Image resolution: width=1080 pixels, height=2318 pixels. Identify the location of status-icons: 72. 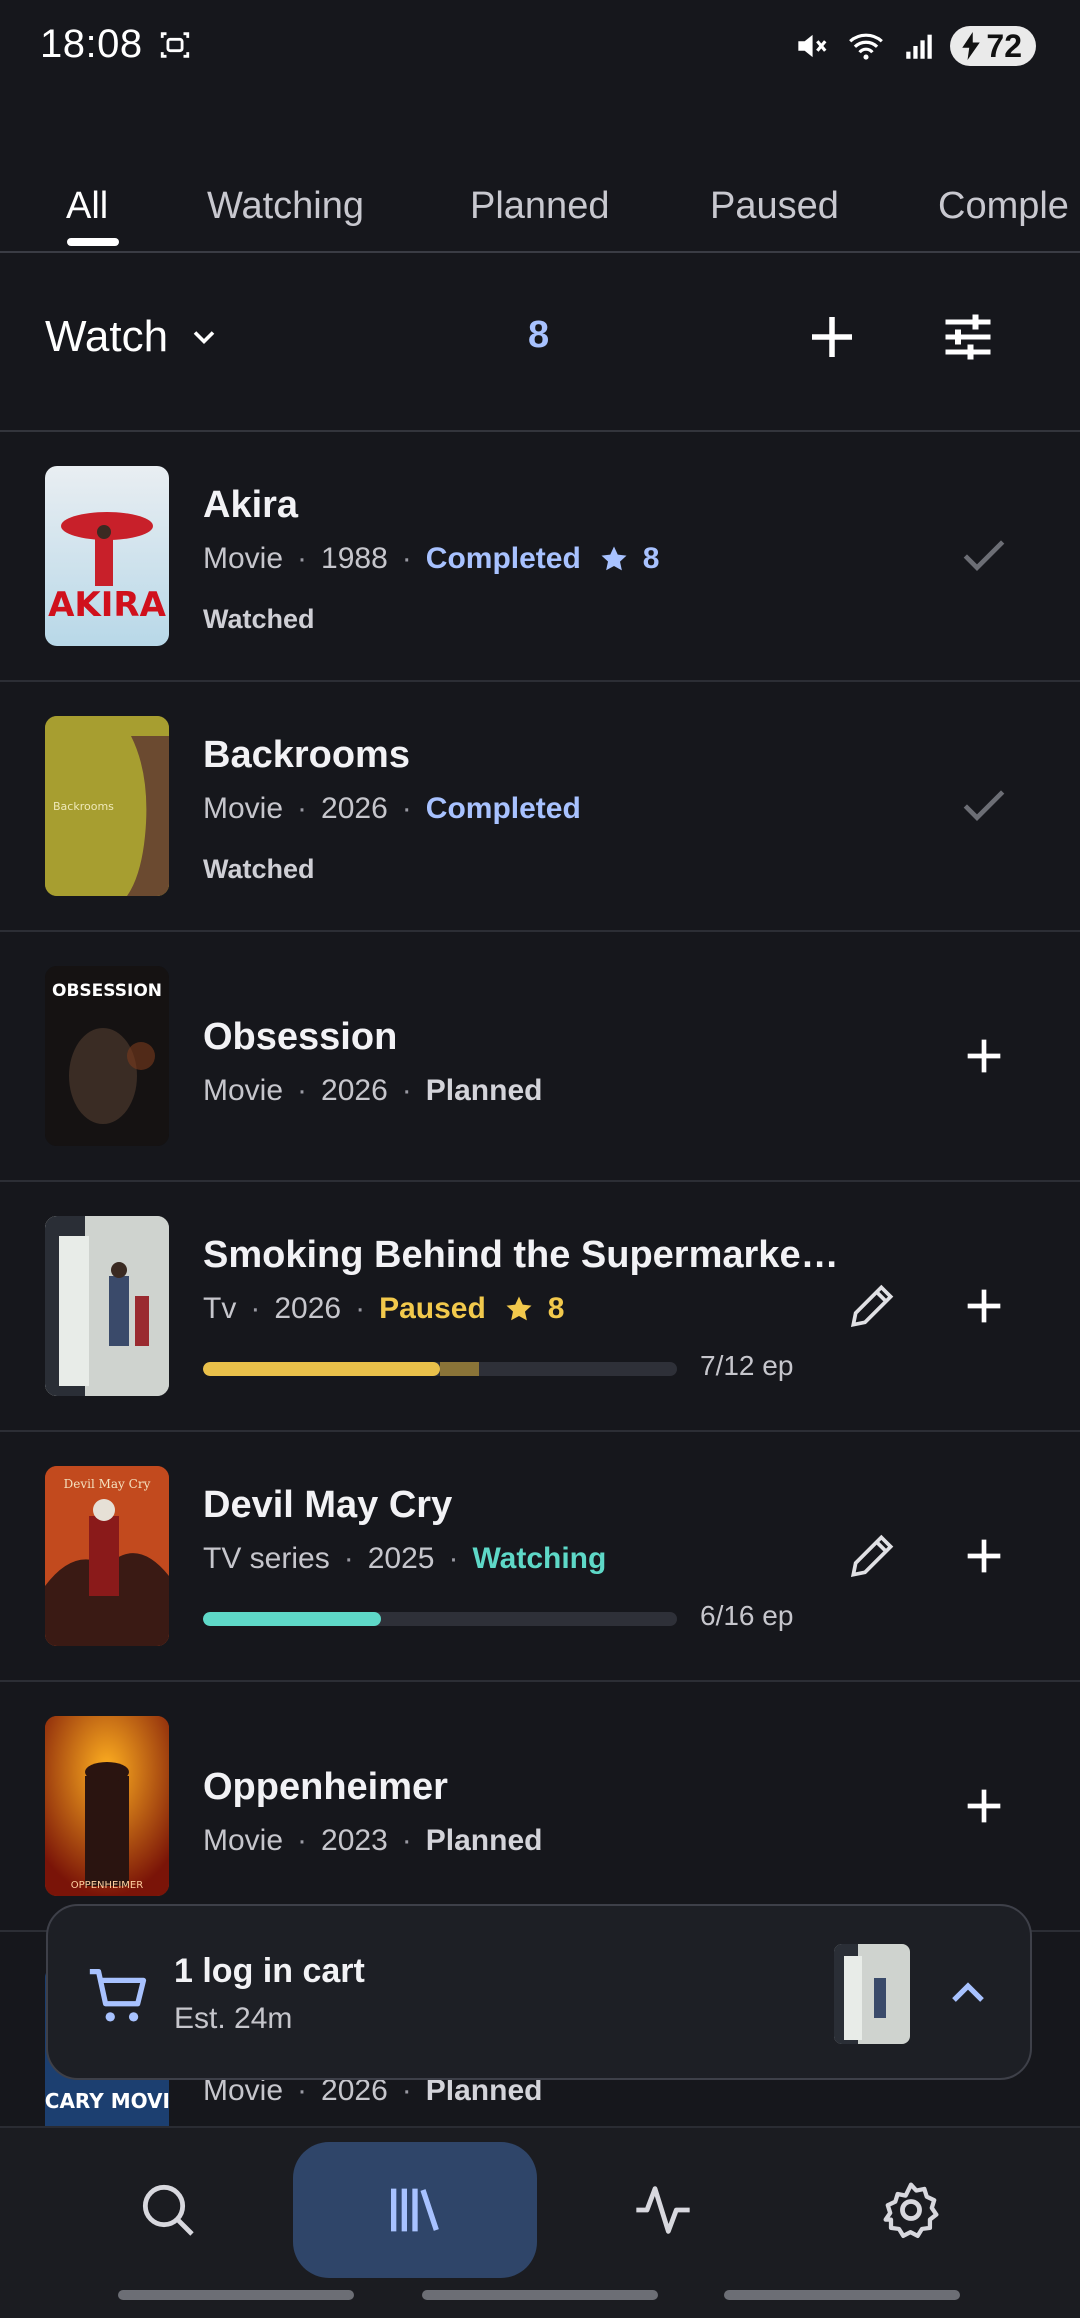
(914, 46).